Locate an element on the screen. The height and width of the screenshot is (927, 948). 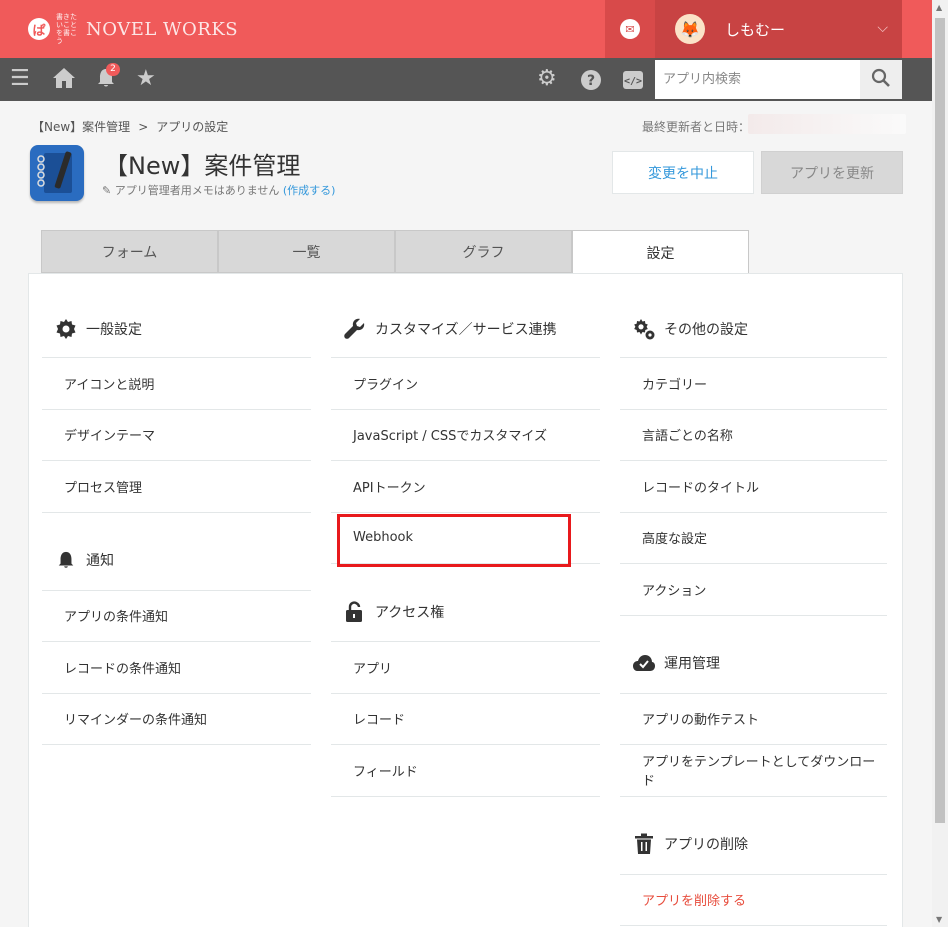
last-updated-label: 最終更新者と日時： is located at coordinates (696, 127).